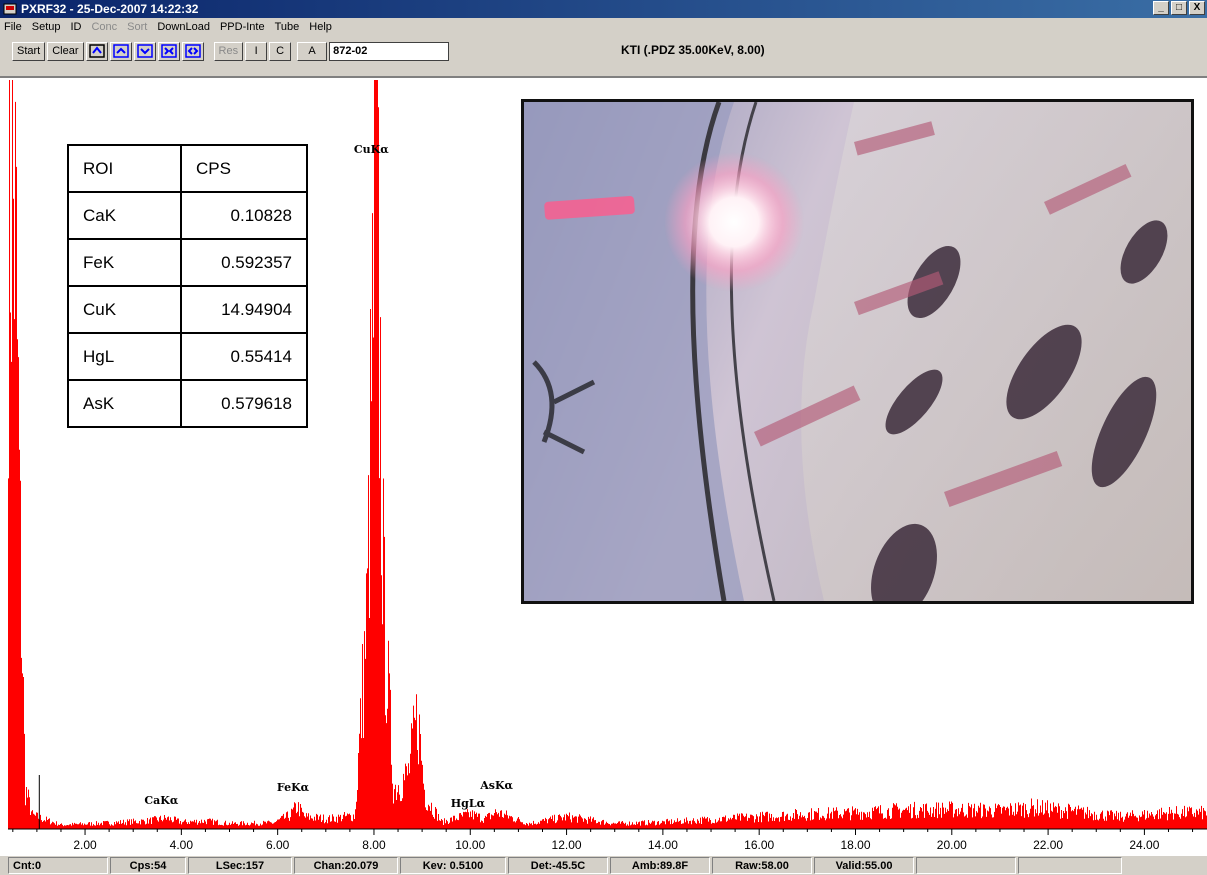 Image resolution: width=1207 pixels, height=875 pixels. I want to click on menu-setup: Setup, so click(46, 27).